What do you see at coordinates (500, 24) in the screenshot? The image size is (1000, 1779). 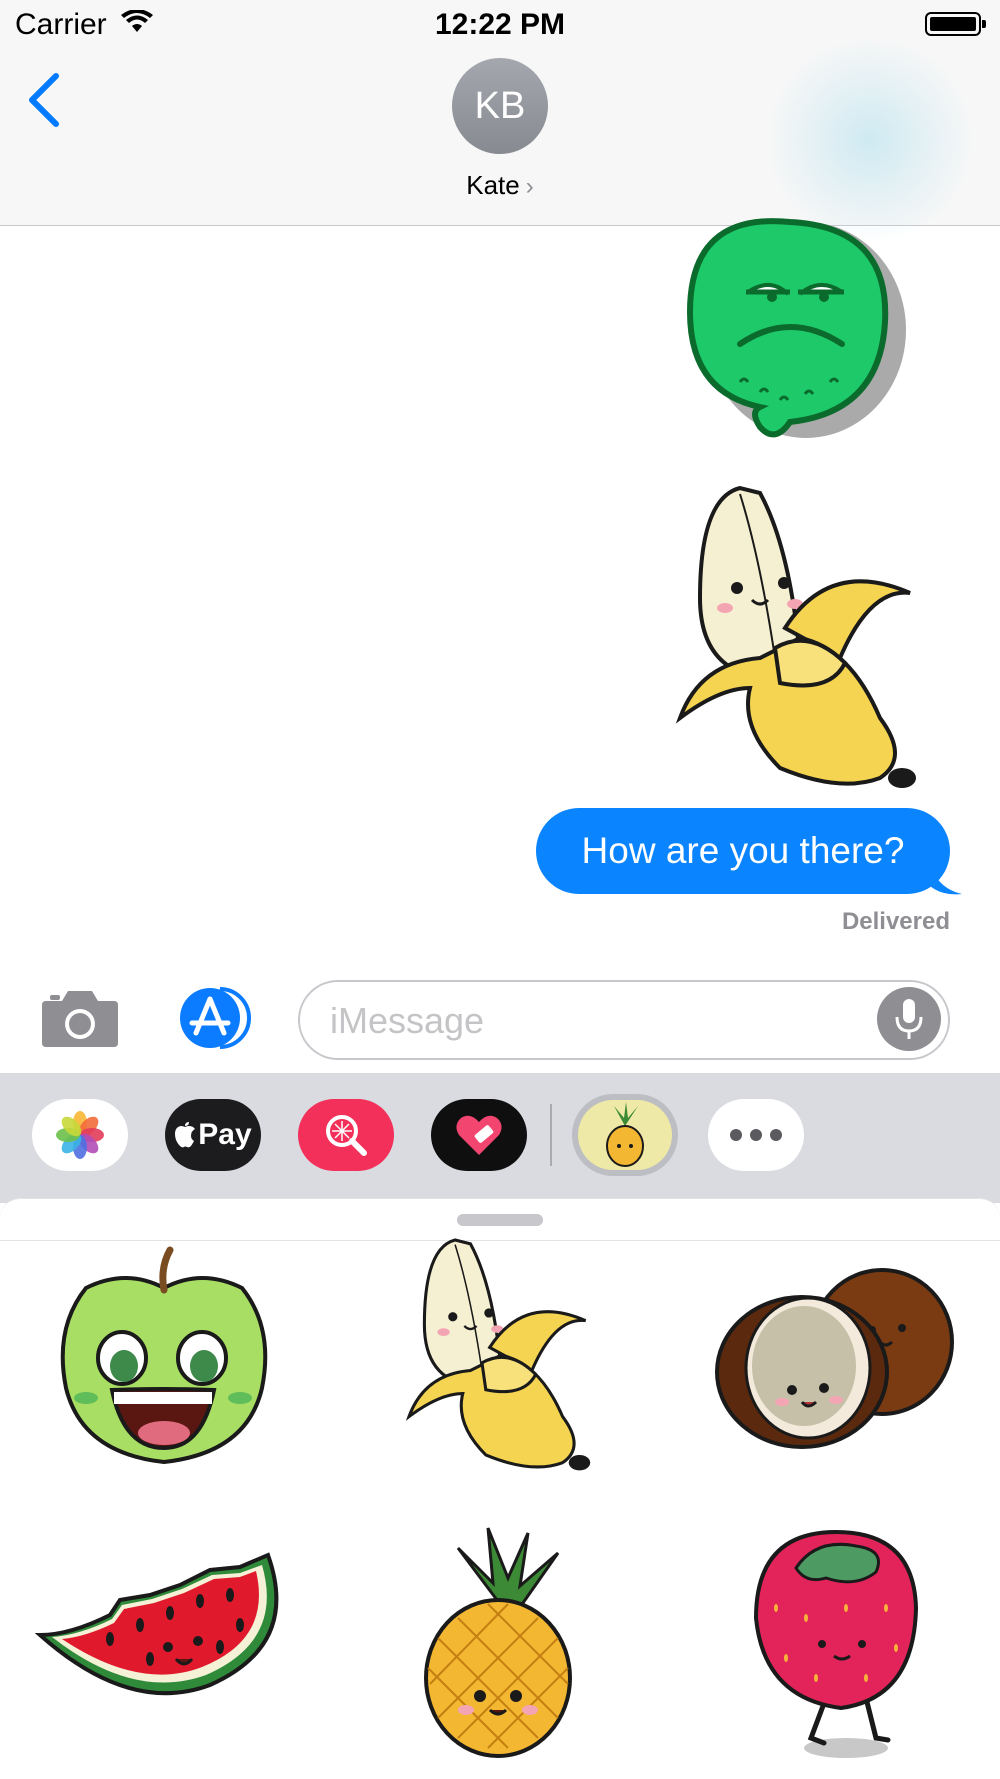 I see `clock: 12:22 PM` at bounding box center [500, 24].